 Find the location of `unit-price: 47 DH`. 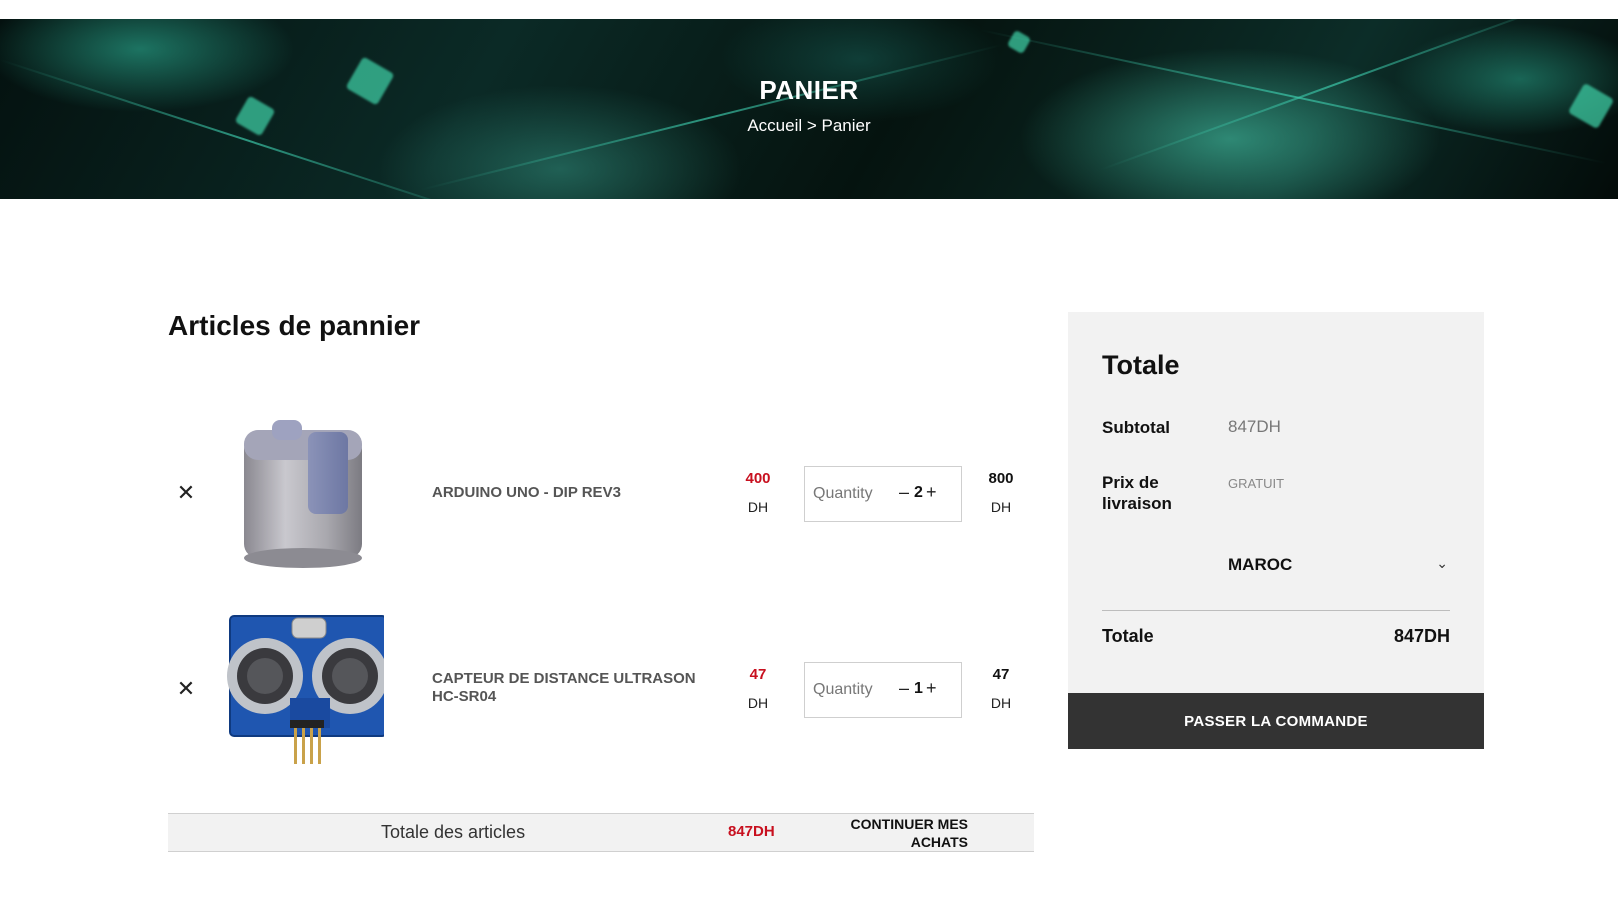

unit-price: 47 DH is located at coordinates (758, 688).